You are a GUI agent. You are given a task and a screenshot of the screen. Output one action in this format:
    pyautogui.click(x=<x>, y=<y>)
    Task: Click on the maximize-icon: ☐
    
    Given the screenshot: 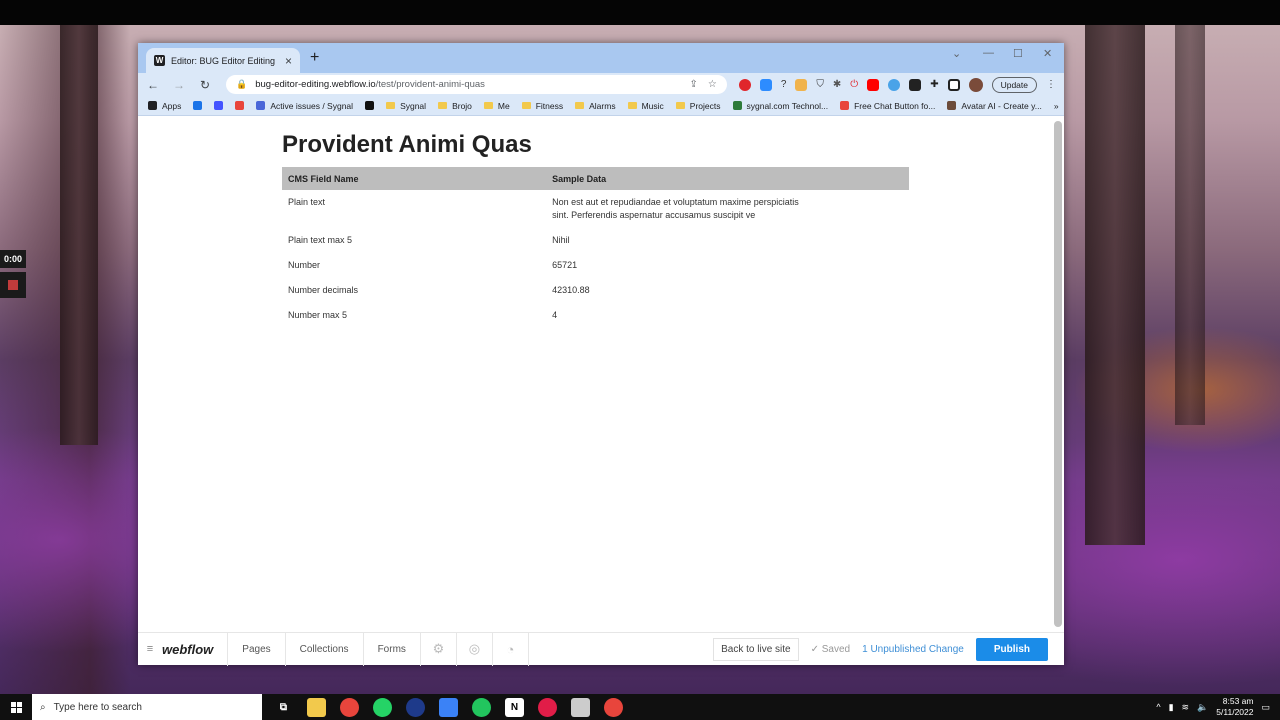 What is the action you would take?
    pyautogui.click(x=1018, y=53)
    